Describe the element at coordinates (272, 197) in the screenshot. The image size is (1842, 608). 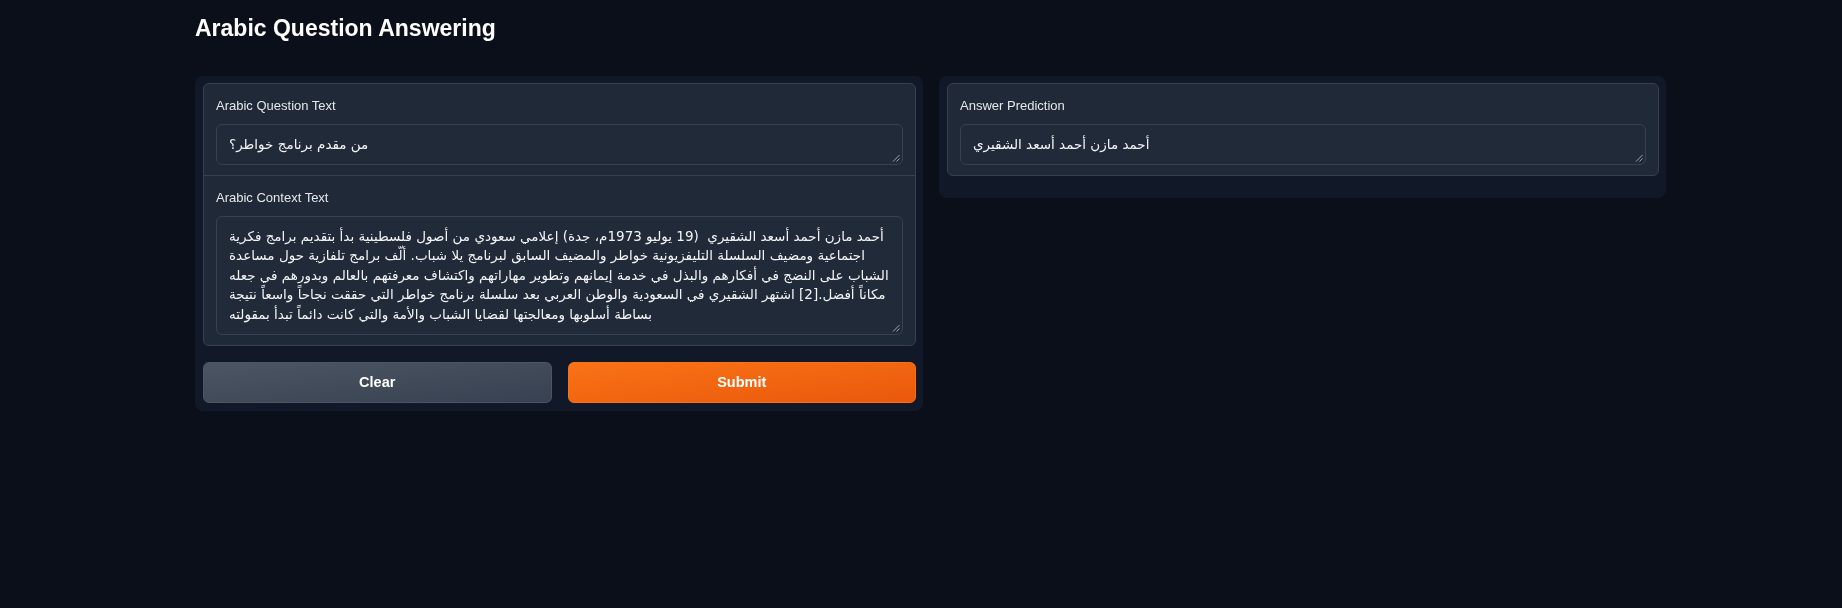
I see `field-label: Arabic Context Text` at that location.